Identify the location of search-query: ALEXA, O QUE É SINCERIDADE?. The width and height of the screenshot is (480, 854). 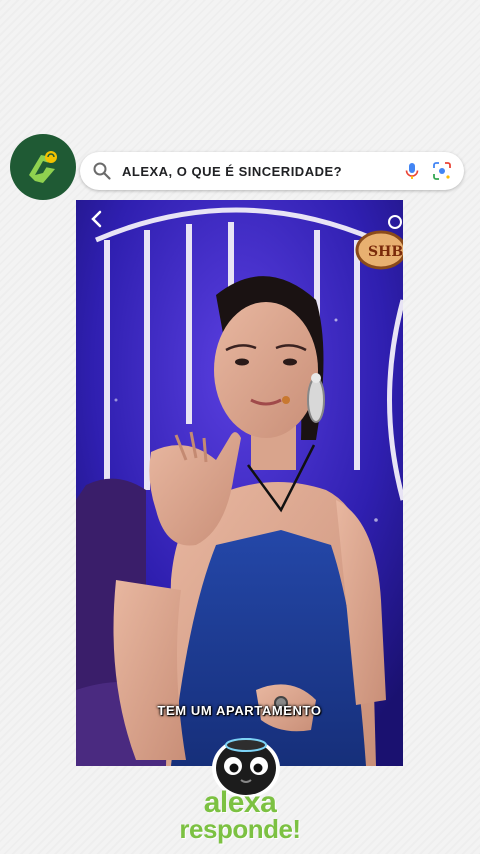
(257, 171).